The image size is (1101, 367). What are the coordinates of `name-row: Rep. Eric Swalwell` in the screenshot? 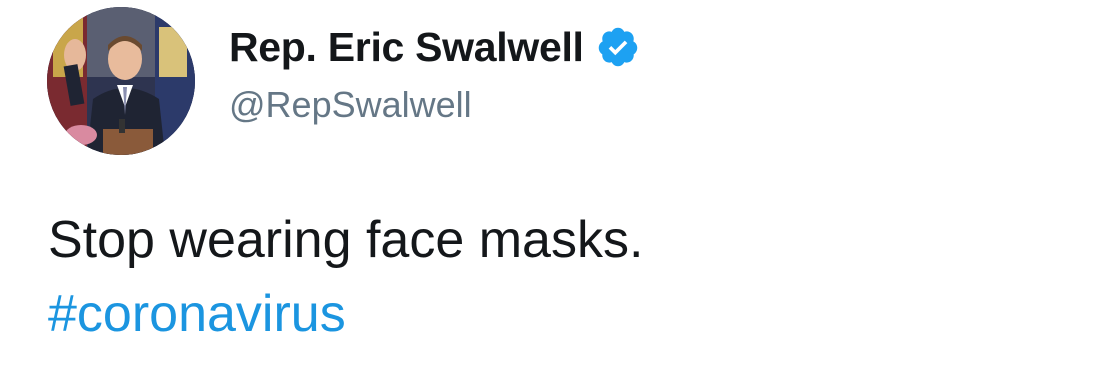 It's located at (434, 47).